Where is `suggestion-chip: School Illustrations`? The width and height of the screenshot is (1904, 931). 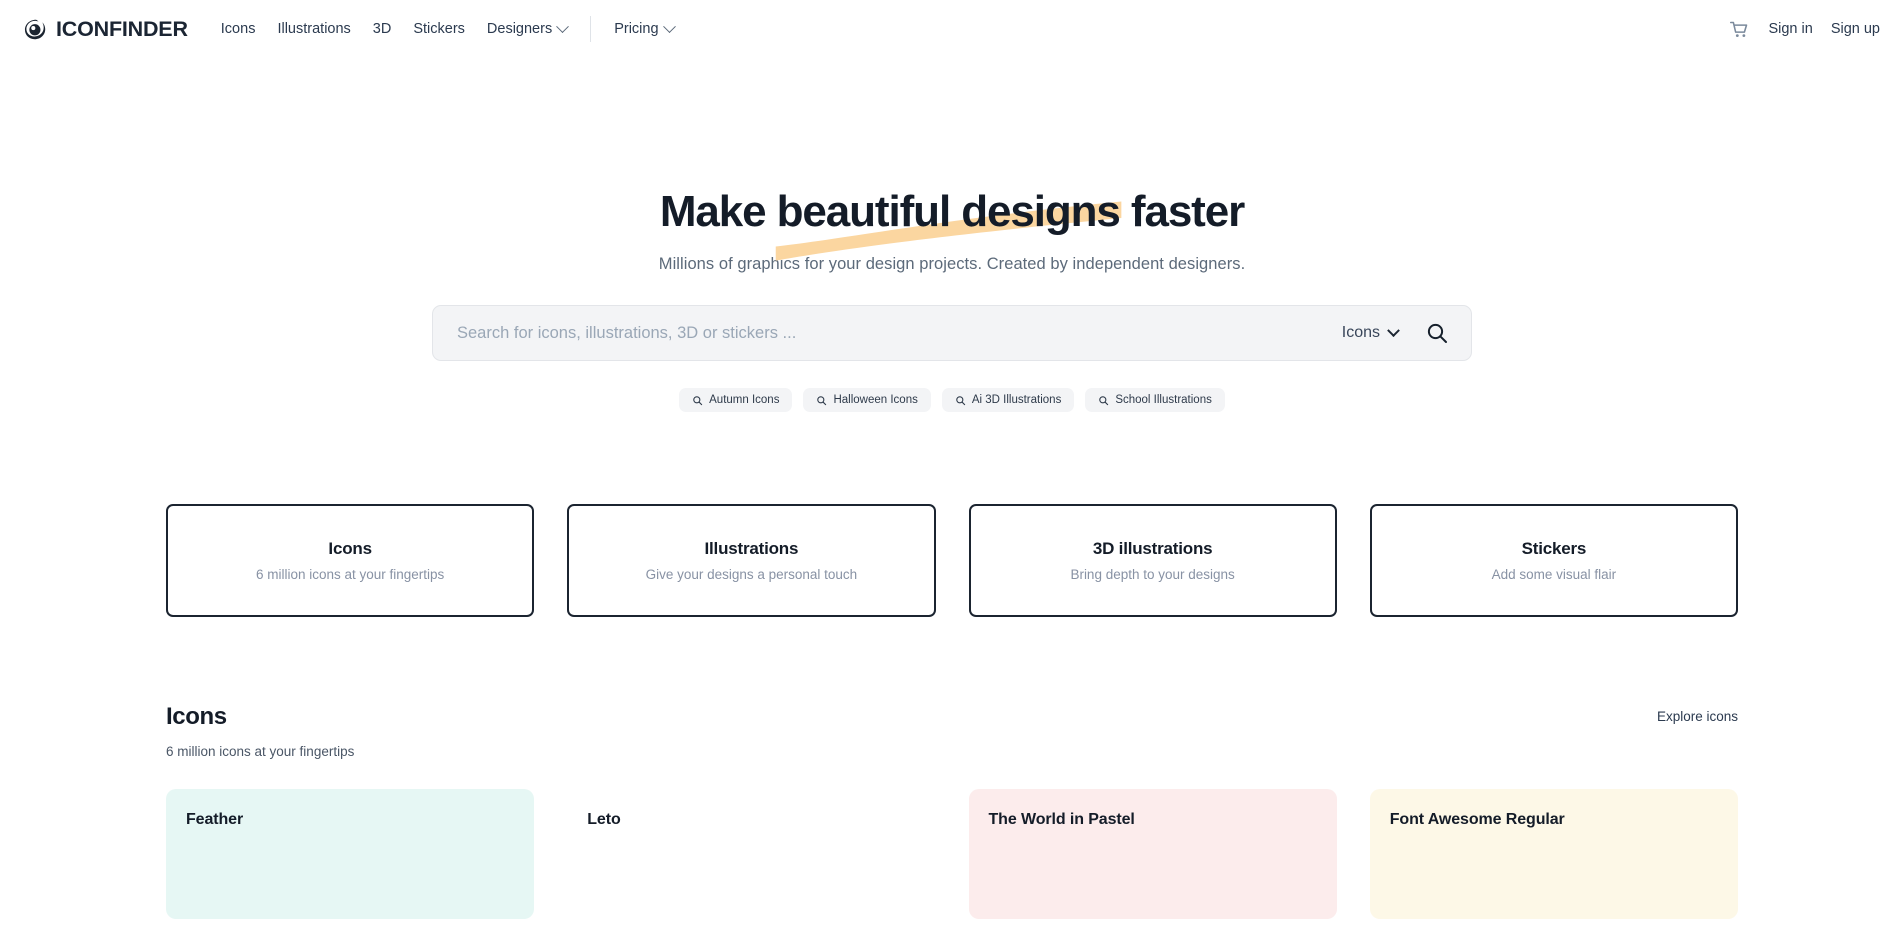 suggestion-chip: School Illustrations is located at coordinates (1155, 400).